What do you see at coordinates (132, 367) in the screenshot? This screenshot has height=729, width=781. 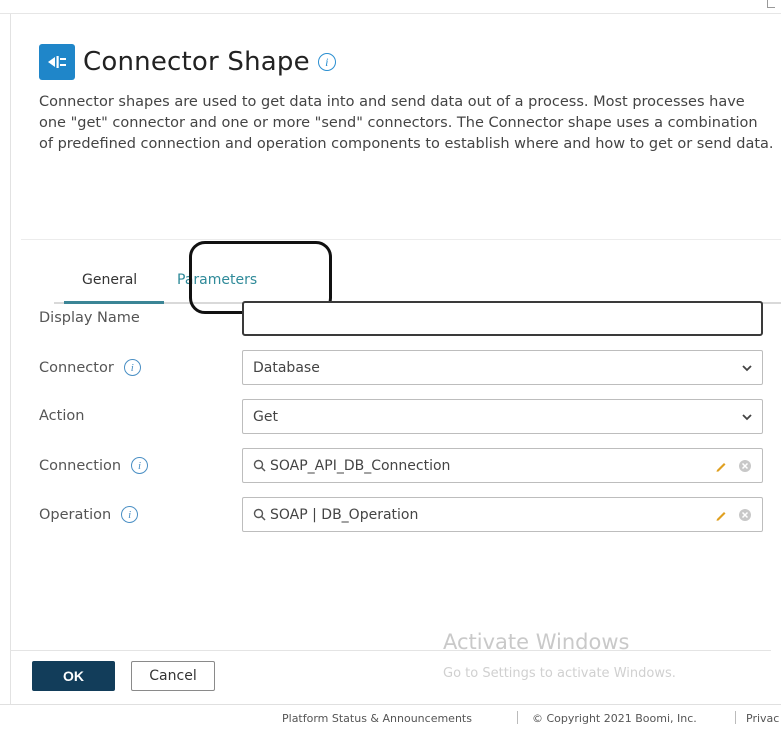 I see `connector-info-icon: i` at bounding box center [132, 367].